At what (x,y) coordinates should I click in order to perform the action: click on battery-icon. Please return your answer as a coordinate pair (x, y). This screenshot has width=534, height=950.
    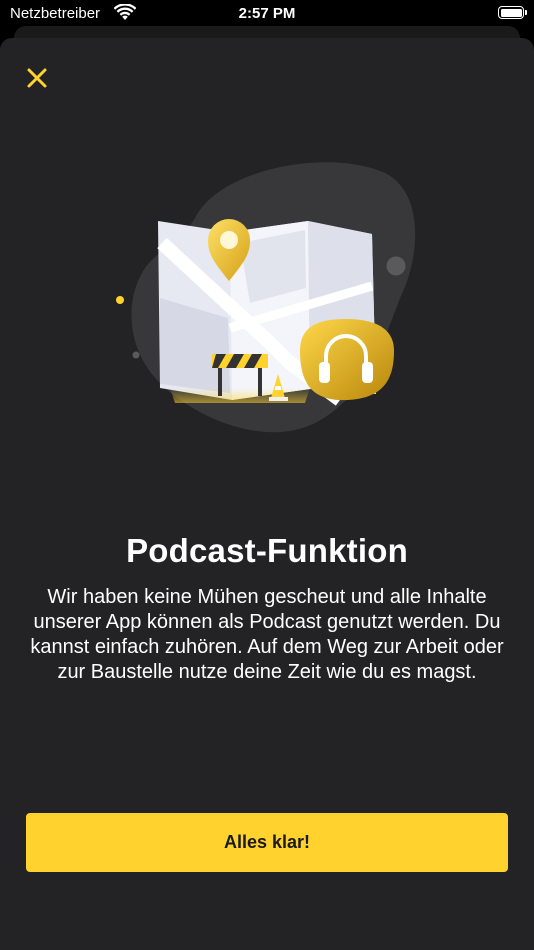
    Looking at the image, I should click on (512, 12).